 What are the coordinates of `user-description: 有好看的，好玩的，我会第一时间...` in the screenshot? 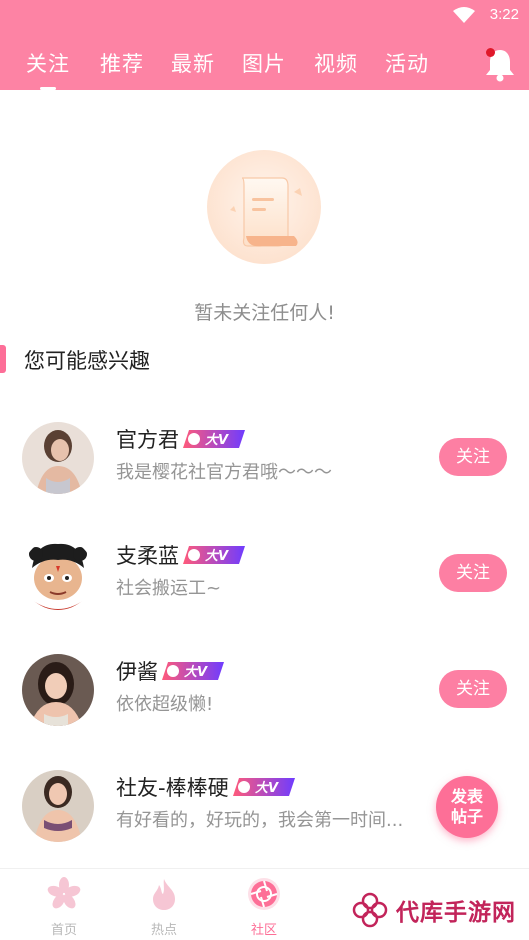 It's located at (260, 820).